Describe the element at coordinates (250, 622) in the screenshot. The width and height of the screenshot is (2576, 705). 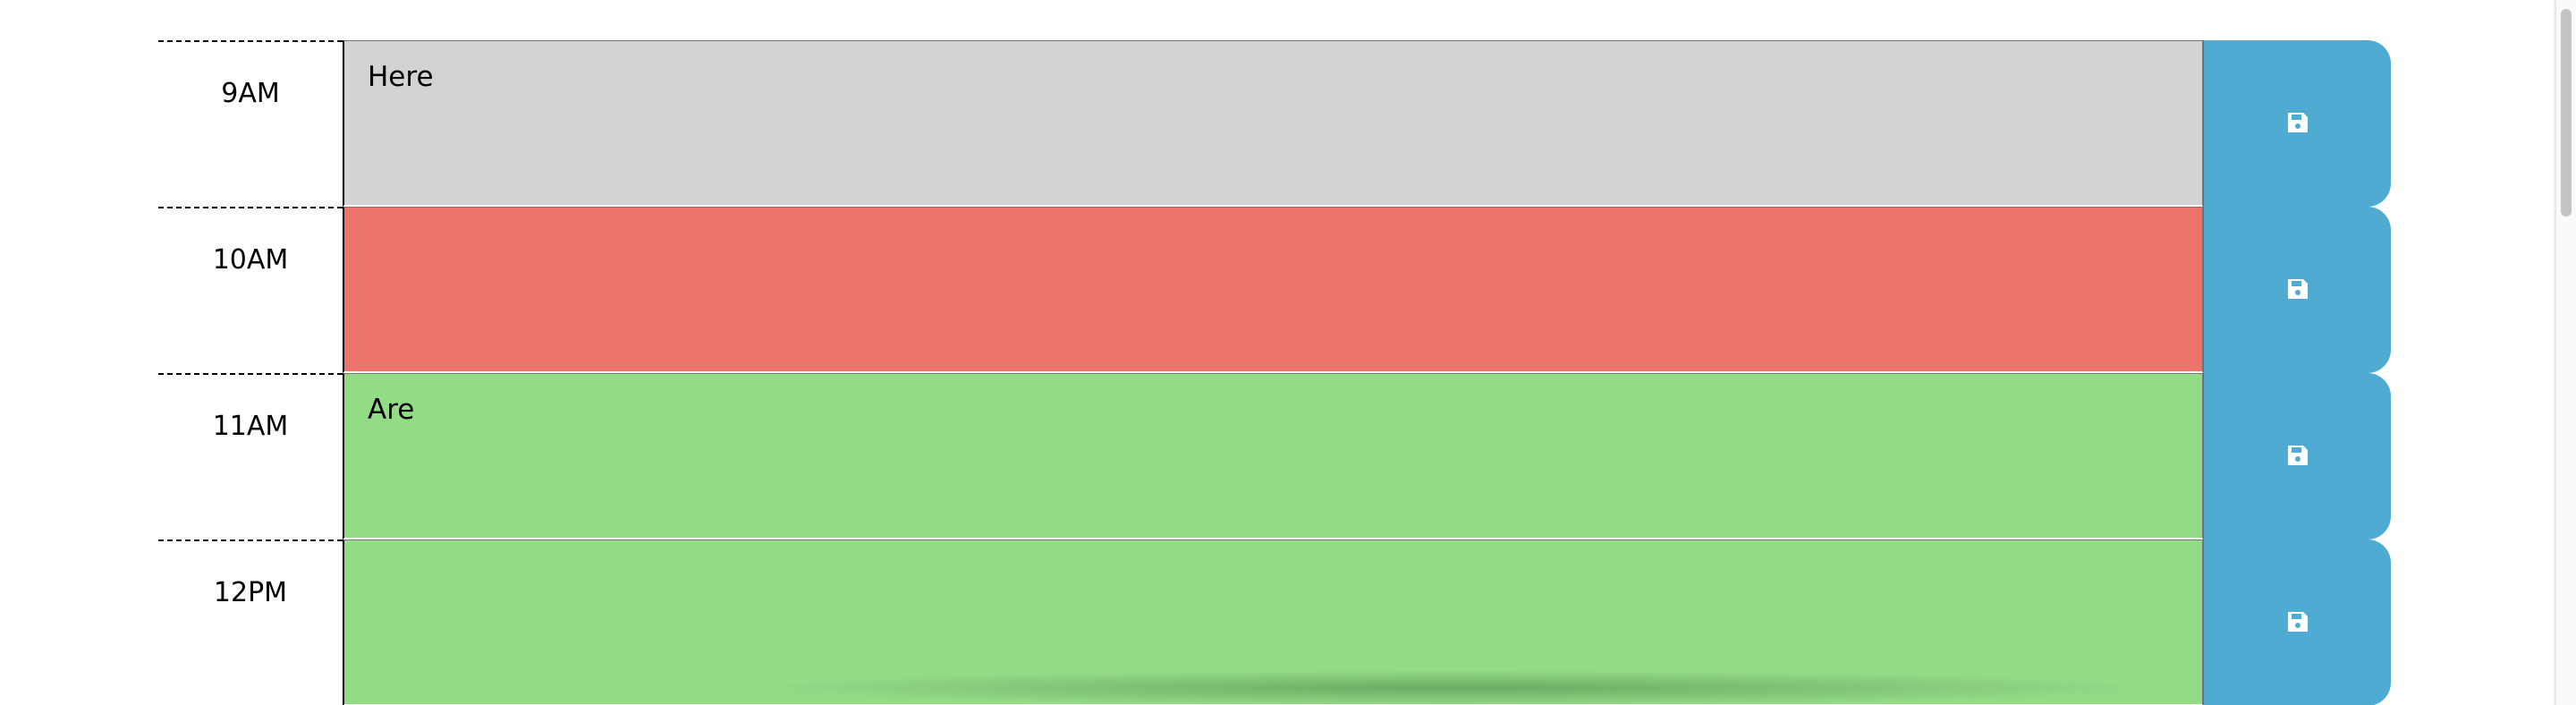
I see `hour-label: 12PM` at that location.